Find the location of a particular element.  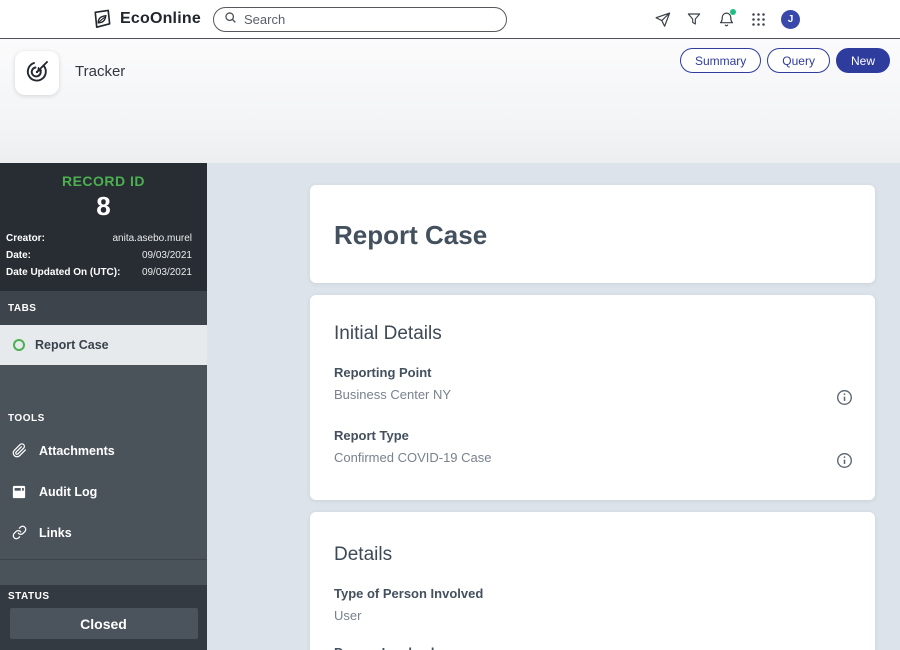

tracker-target-icon is located at coordinates (37, 73).